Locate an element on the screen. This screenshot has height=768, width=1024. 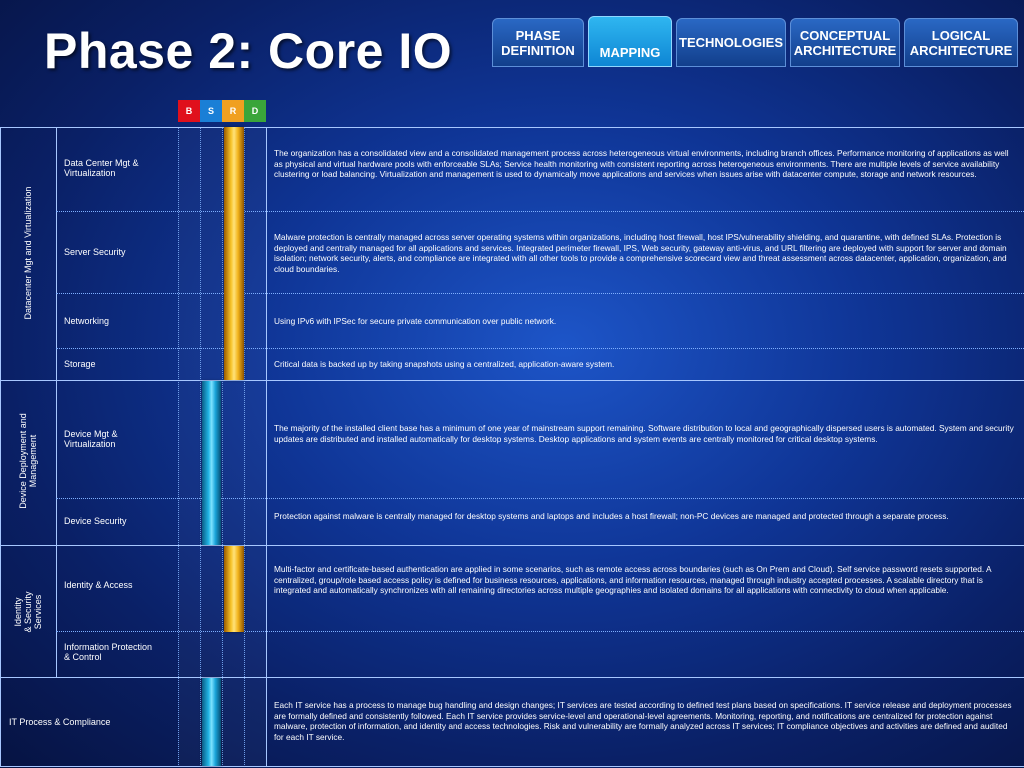
row-label-device-mgt: Device Mgt & Virtualization is located at coordinates (91, 439).